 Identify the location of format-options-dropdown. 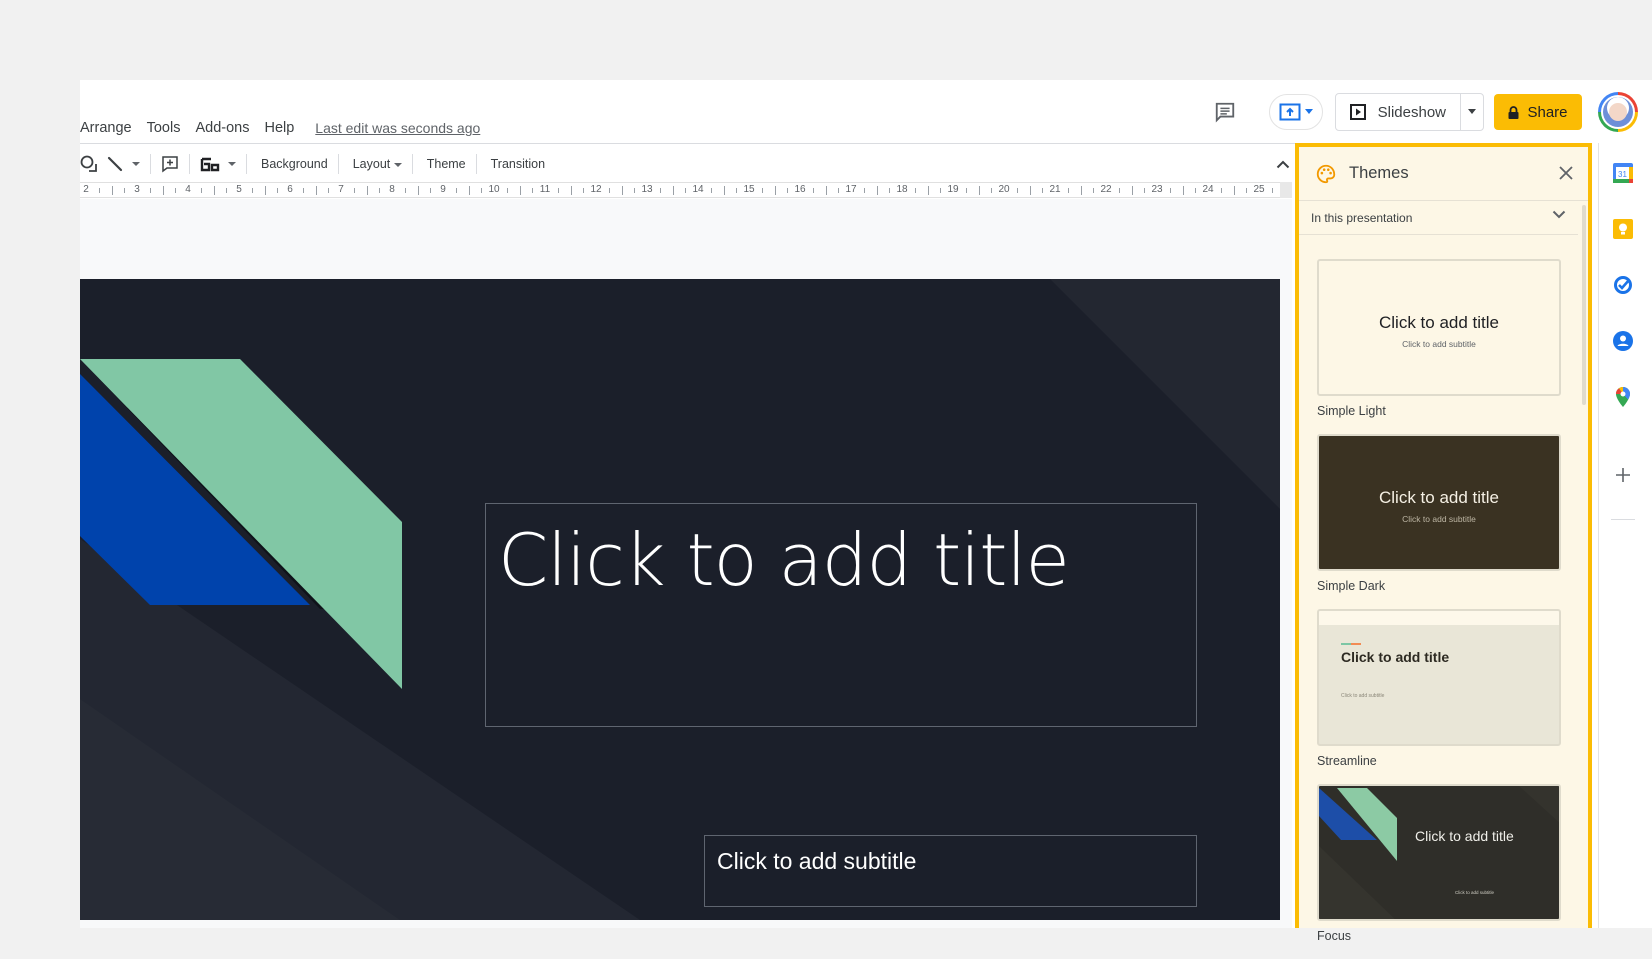
(232, 164).